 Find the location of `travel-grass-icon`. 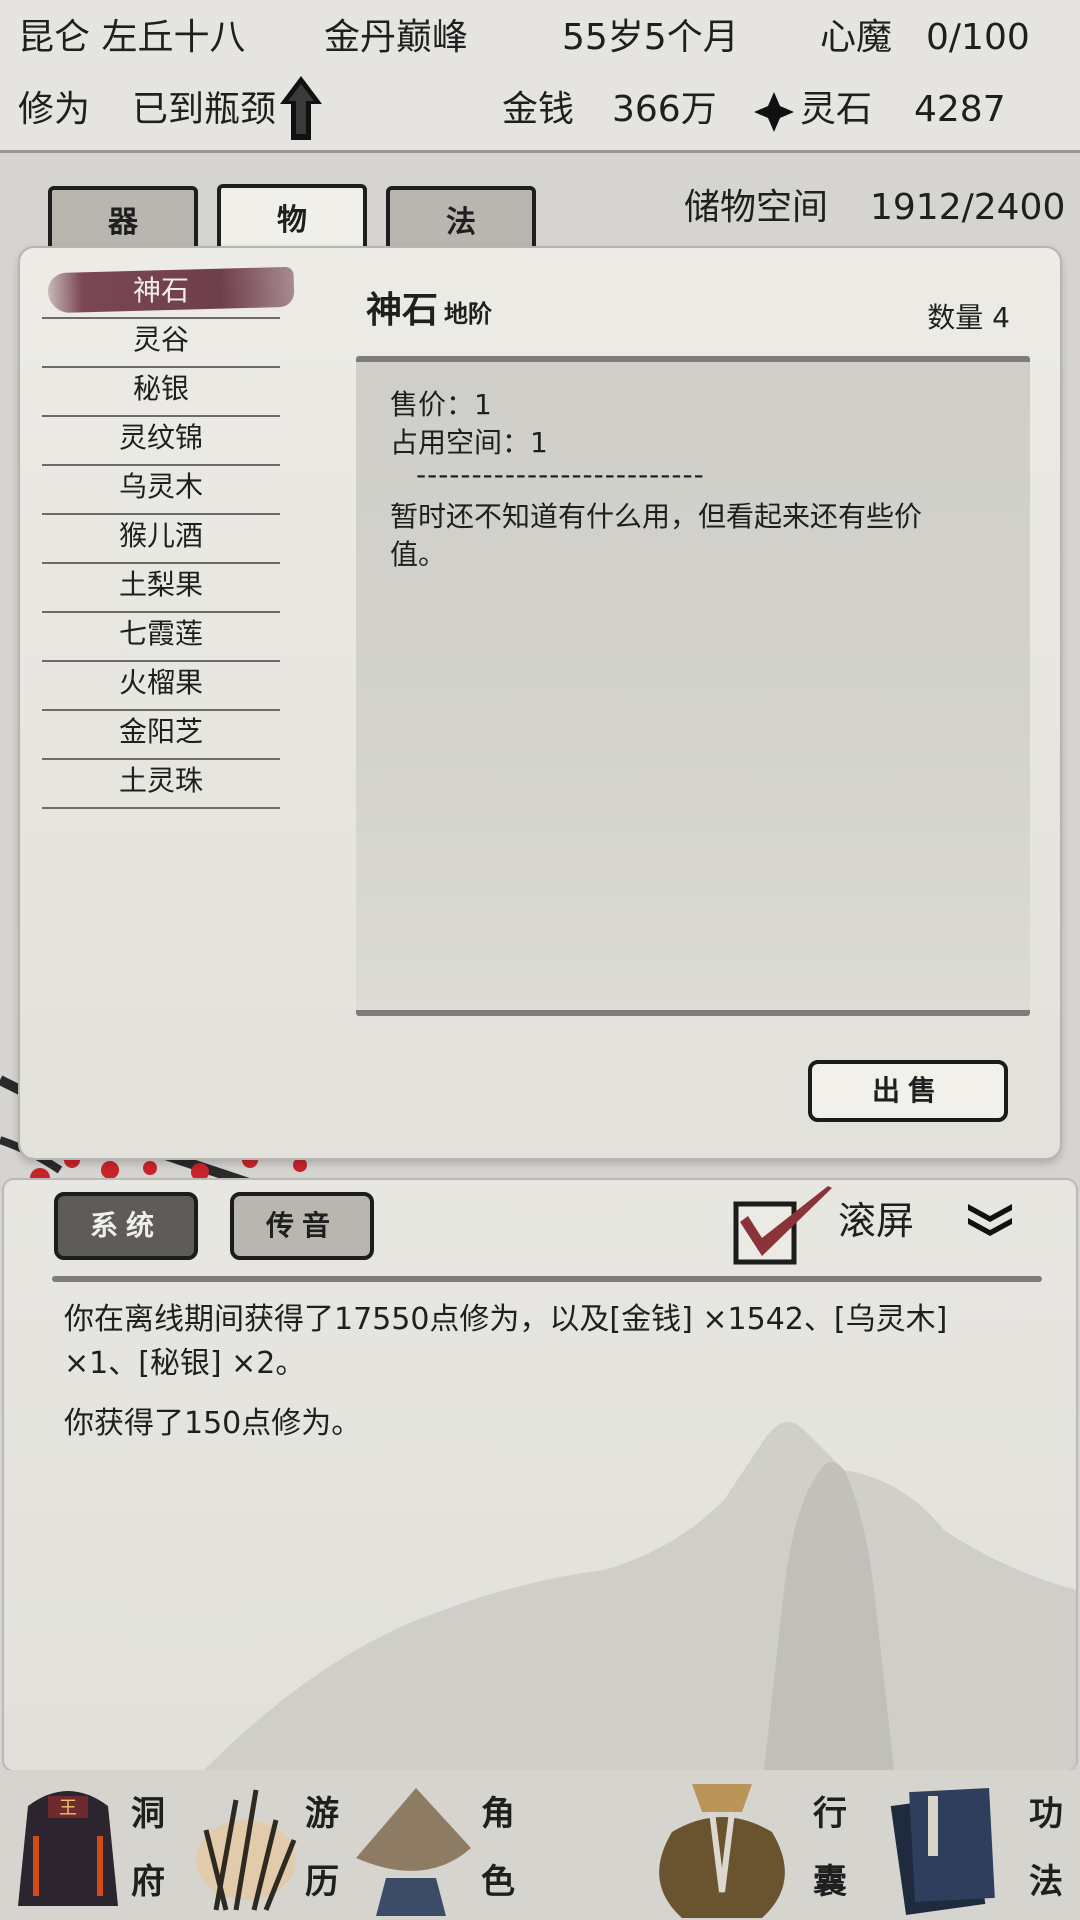

travel-grass-icon is located at coordinates (241, 1847).